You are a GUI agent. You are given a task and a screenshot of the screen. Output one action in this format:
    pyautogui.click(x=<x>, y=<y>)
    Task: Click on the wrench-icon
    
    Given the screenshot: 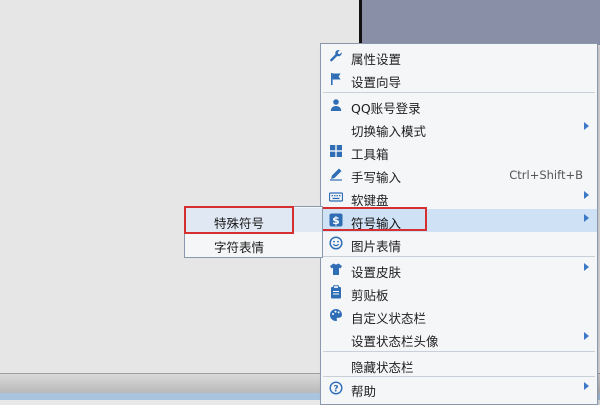 What is the action you would take?
    pyautogui.click(x=336, y=56)
    